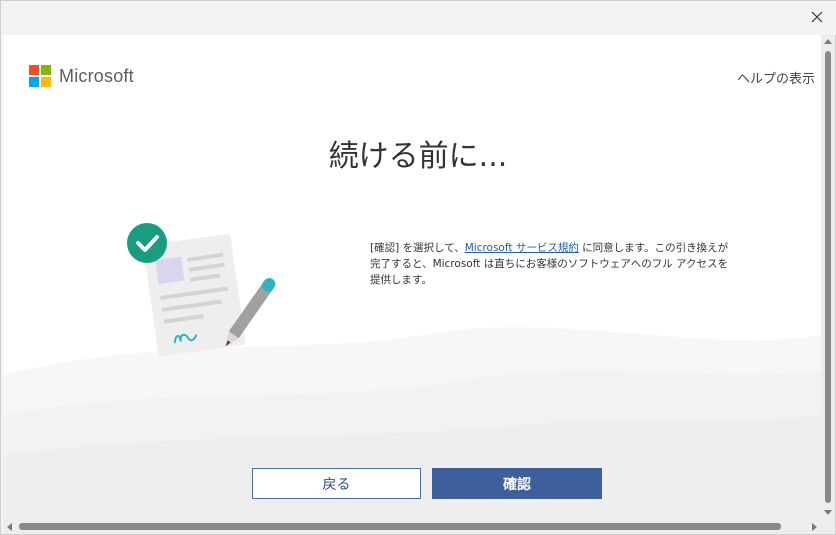  Describe the element at coordinates (828, 526) in the screenshot. I see `scrollbar-corner` at that location.